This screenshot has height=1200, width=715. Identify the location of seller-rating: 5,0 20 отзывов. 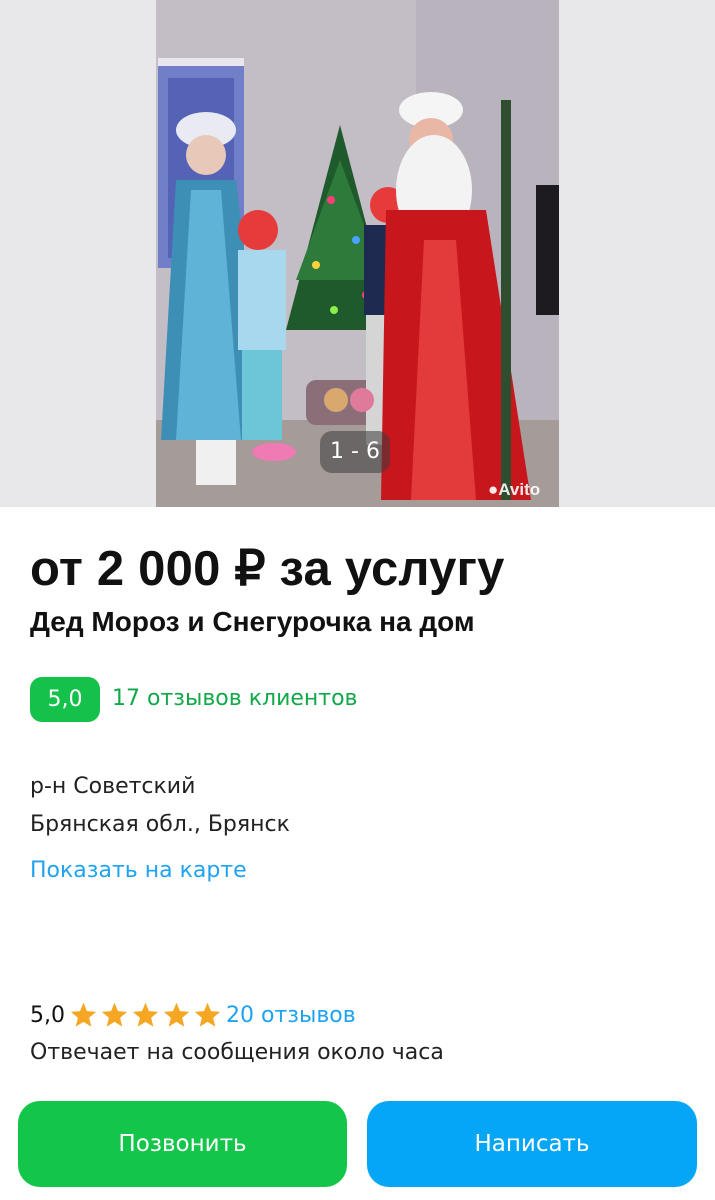
(193, 1015).